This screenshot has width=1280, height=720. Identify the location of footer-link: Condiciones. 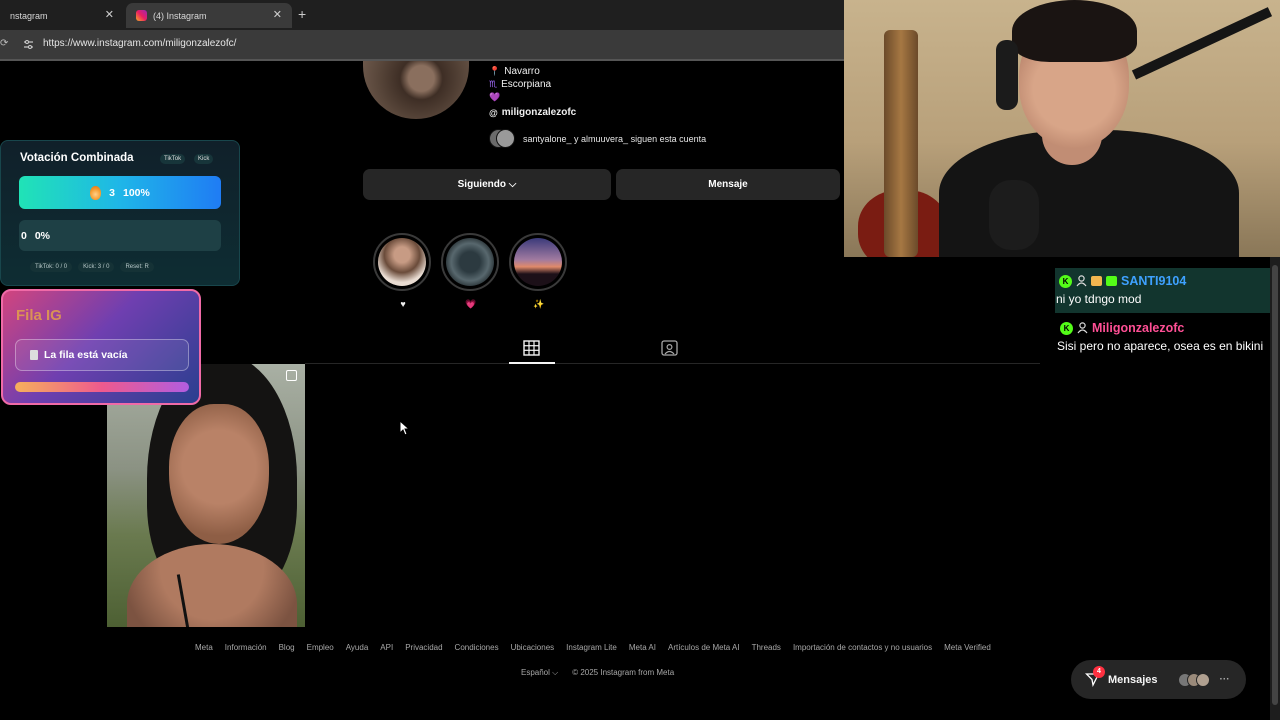
(477, 647).